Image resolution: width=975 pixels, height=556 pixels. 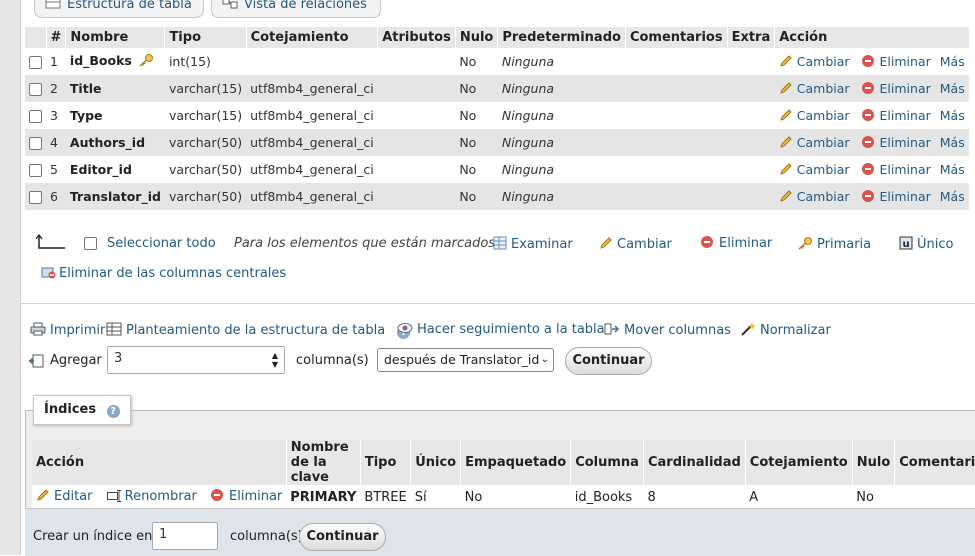 What do you see at coordinates (926, 245) in the screenshot?
I see `bulk-unique-button: u Único` at bounding box center [926, 245].